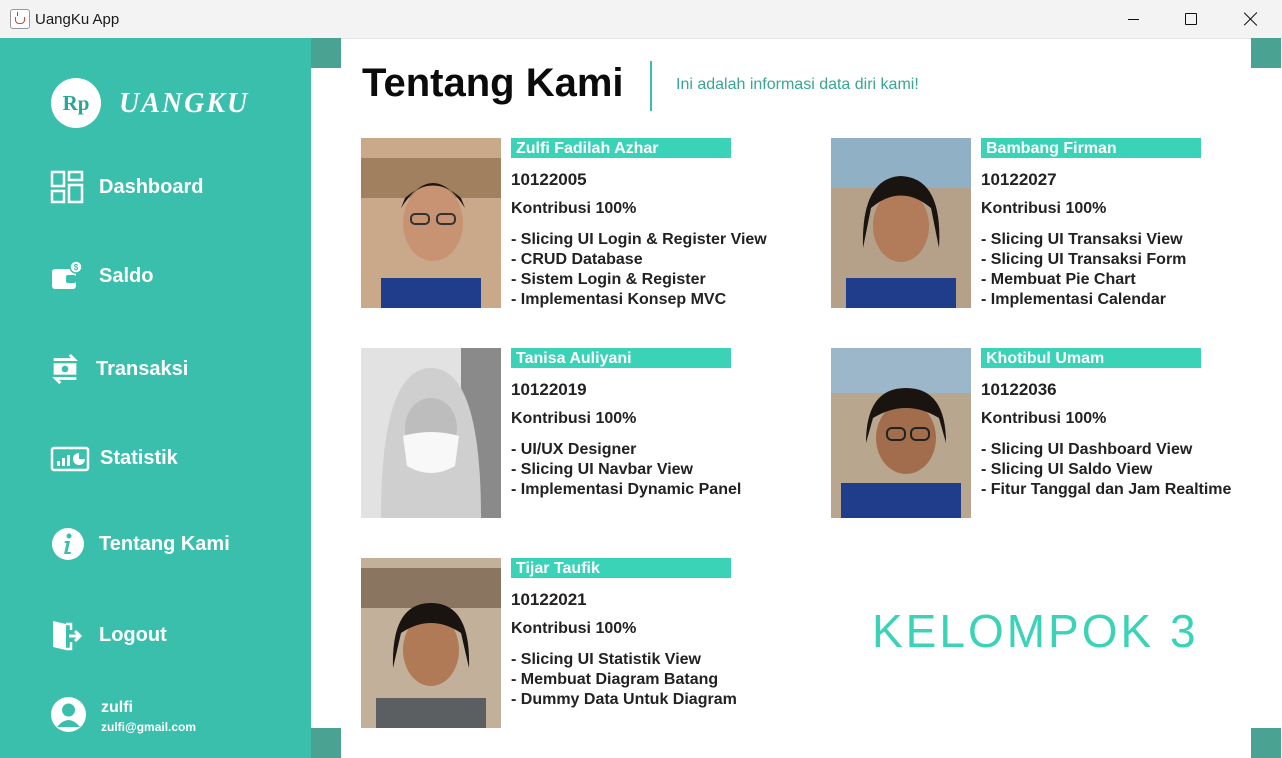 Image resolution: width=1282 pixels, height=758 pixels. I want to click on title-divider, so click(651, 86).